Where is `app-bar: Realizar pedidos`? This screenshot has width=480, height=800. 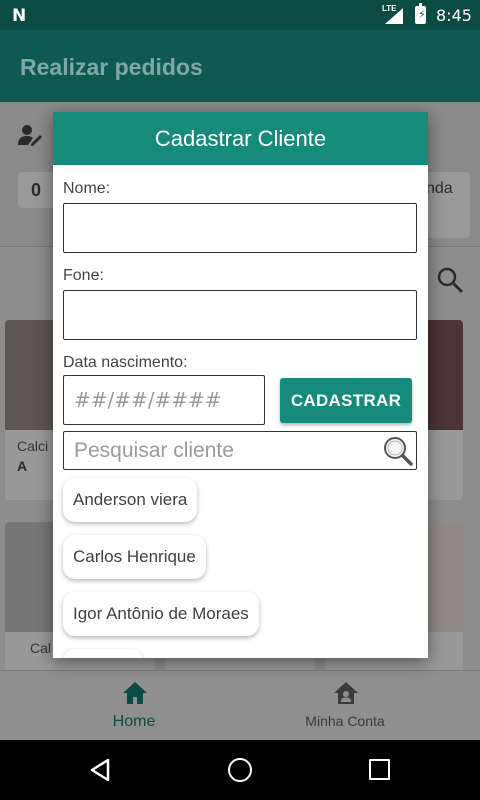
app-bar: Realizar pedidos is located at coordinates (240, 66).